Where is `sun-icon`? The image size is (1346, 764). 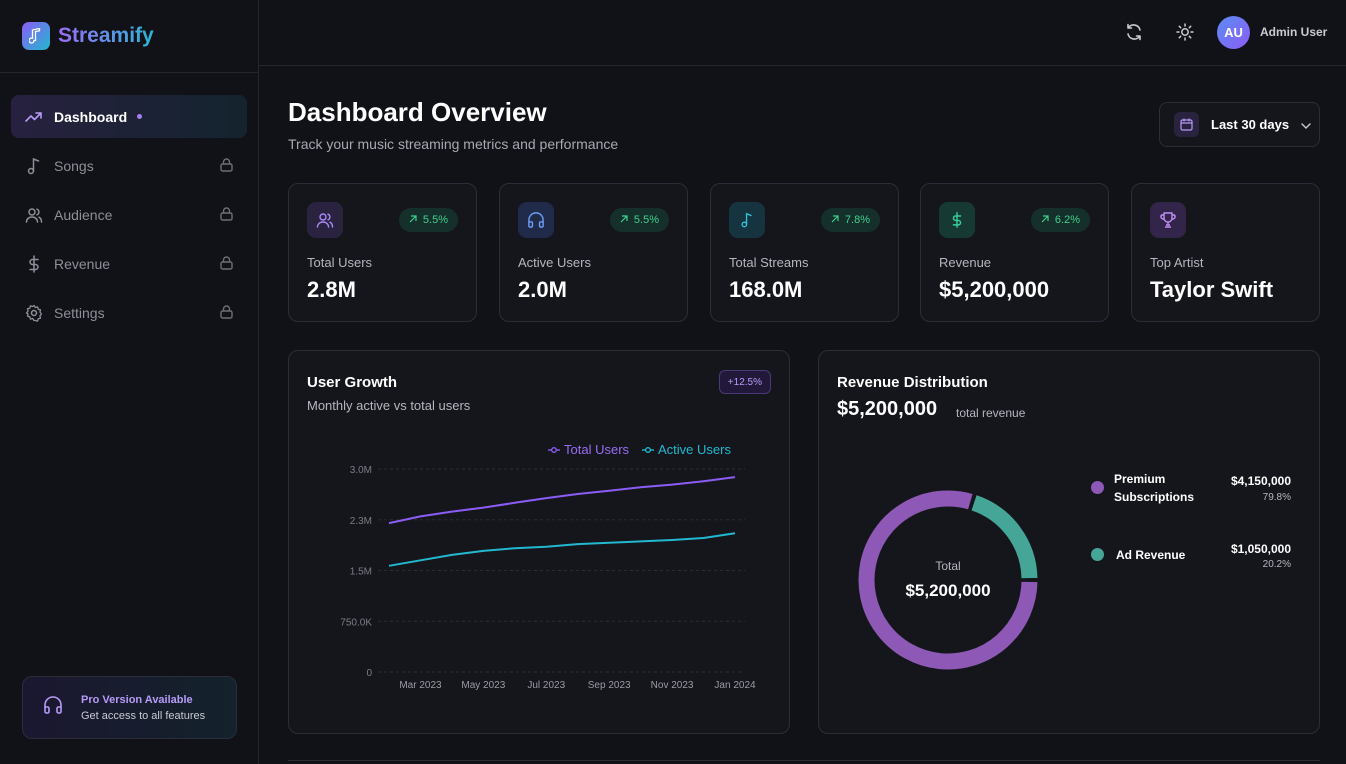 sun-icon is located at coordinates (1185, 32).